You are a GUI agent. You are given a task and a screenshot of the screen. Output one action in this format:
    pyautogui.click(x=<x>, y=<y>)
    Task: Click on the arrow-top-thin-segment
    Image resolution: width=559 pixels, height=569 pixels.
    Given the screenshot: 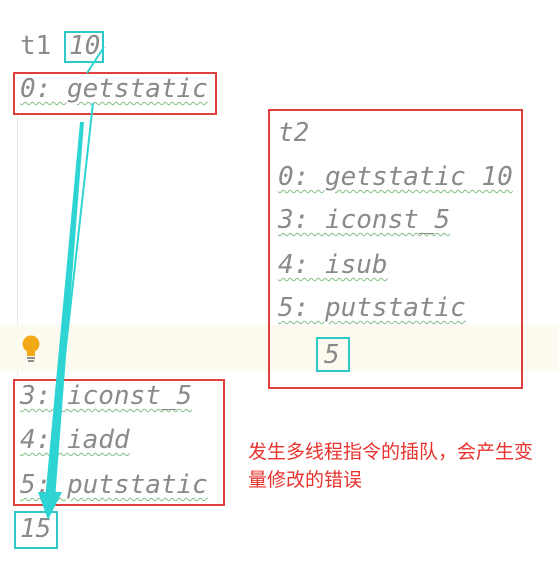 What is the action you would take?
    pyautogui.click(x=95, y=60)
    